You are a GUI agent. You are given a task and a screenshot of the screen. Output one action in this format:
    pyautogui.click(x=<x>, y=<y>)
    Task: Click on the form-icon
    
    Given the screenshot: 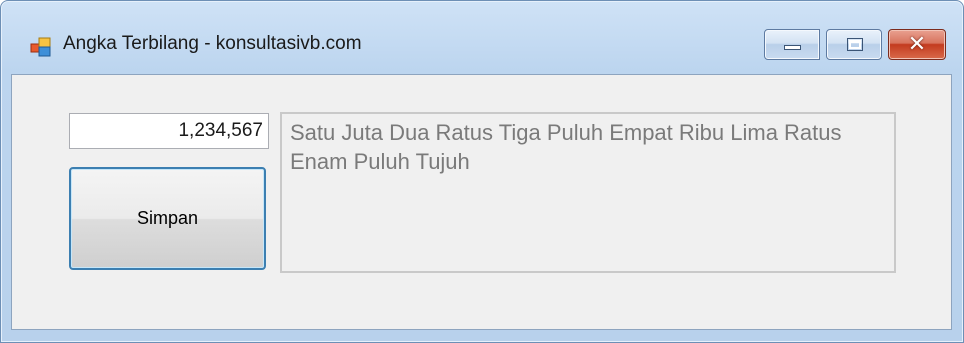 What is the action you would take?
    pyautogui.click(x=41, y=47)
    